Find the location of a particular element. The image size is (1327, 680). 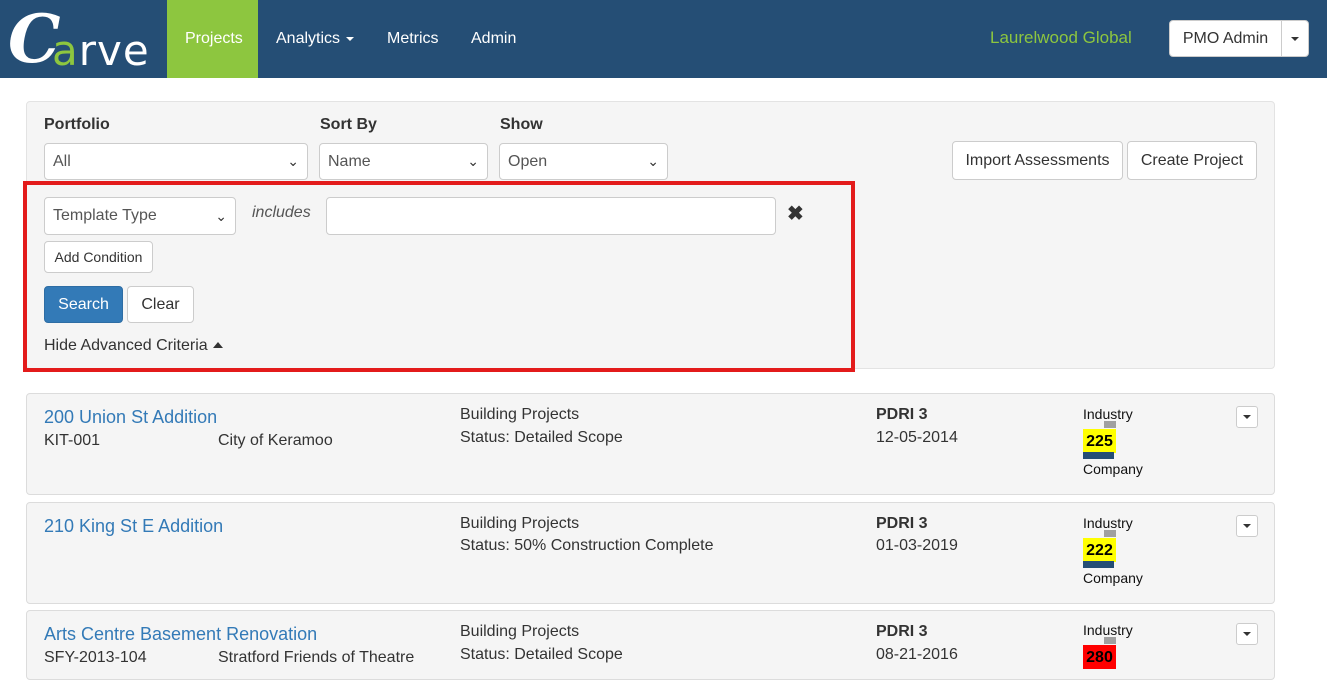

show-label: Show is located at coordinates (521, 124).